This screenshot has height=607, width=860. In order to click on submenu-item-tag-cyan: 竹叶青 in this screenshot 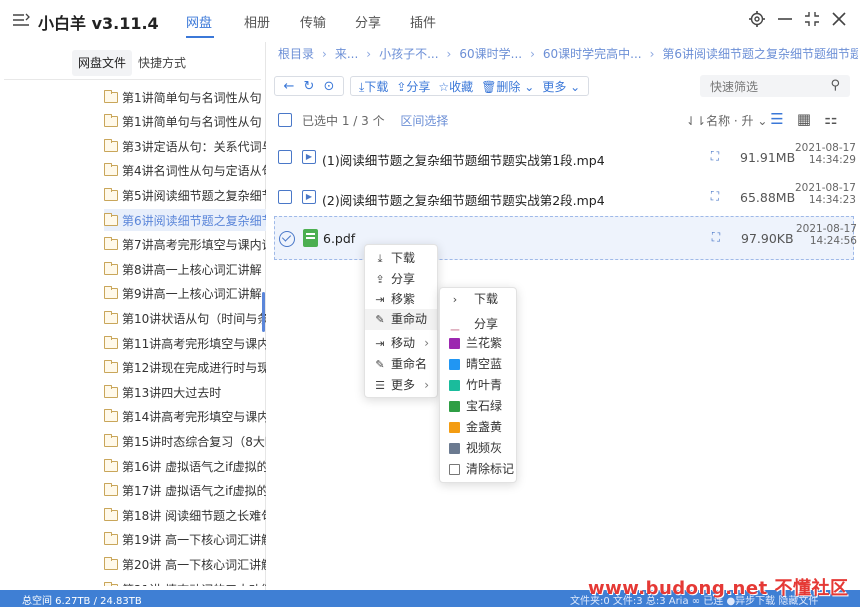, I will do `click(478, 385)`.